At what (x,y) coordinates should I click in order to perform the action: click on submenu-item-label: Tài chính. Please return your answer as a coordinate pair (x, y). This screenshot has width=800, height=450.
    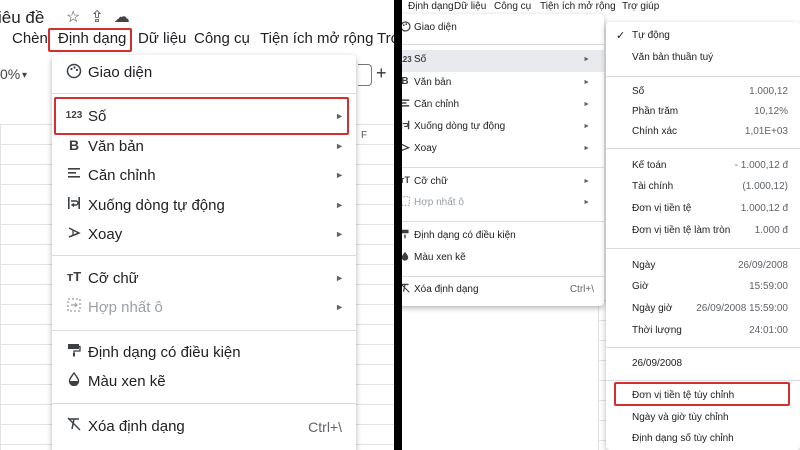
    Looking at the image, I should click on (653, 186).